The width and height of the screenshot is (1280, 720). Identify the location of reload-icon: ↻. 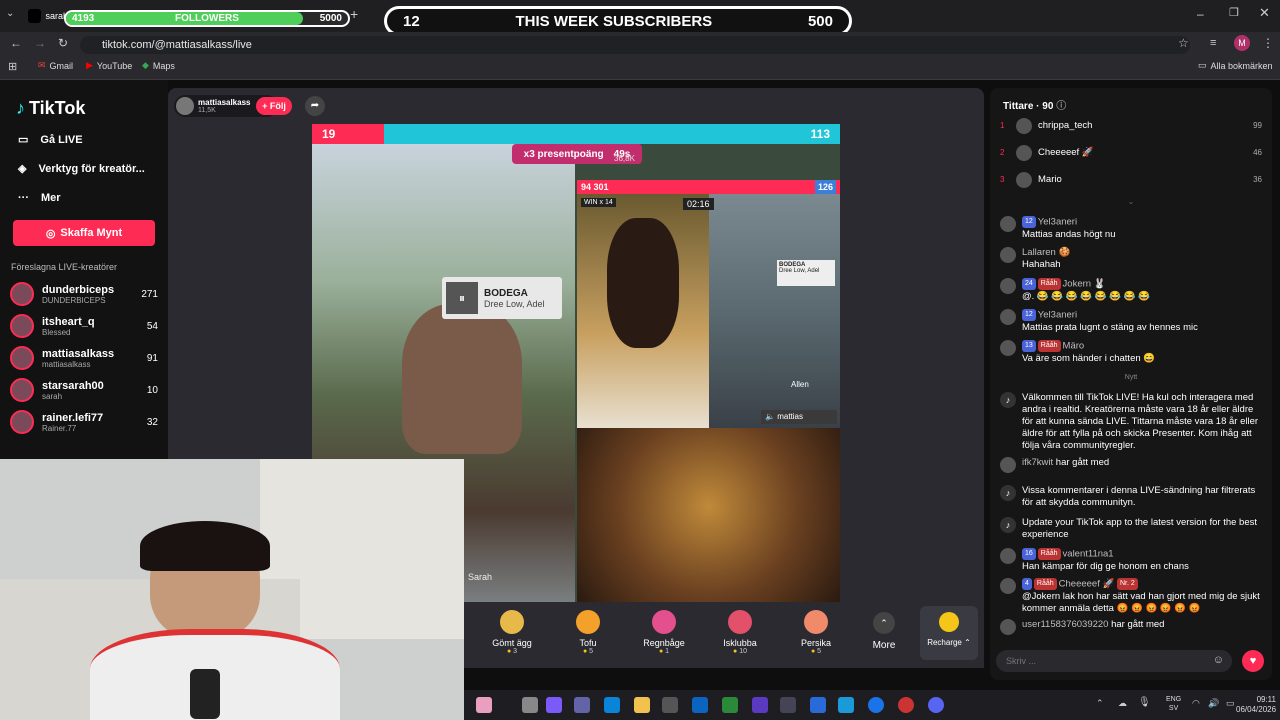
(63, 43).